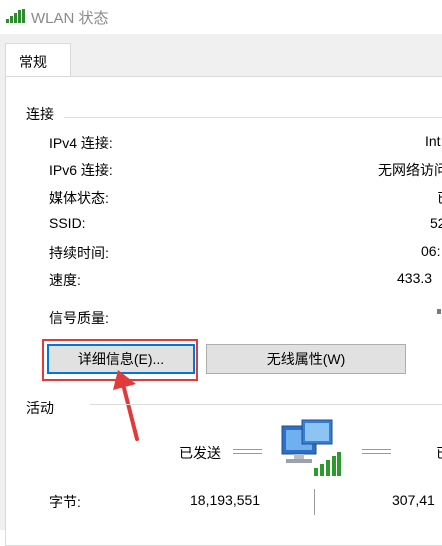  What do you see at coordinates (436, 223) in the screenshot?
I see `ssid-value: 52` at bounding box center [436, 223].